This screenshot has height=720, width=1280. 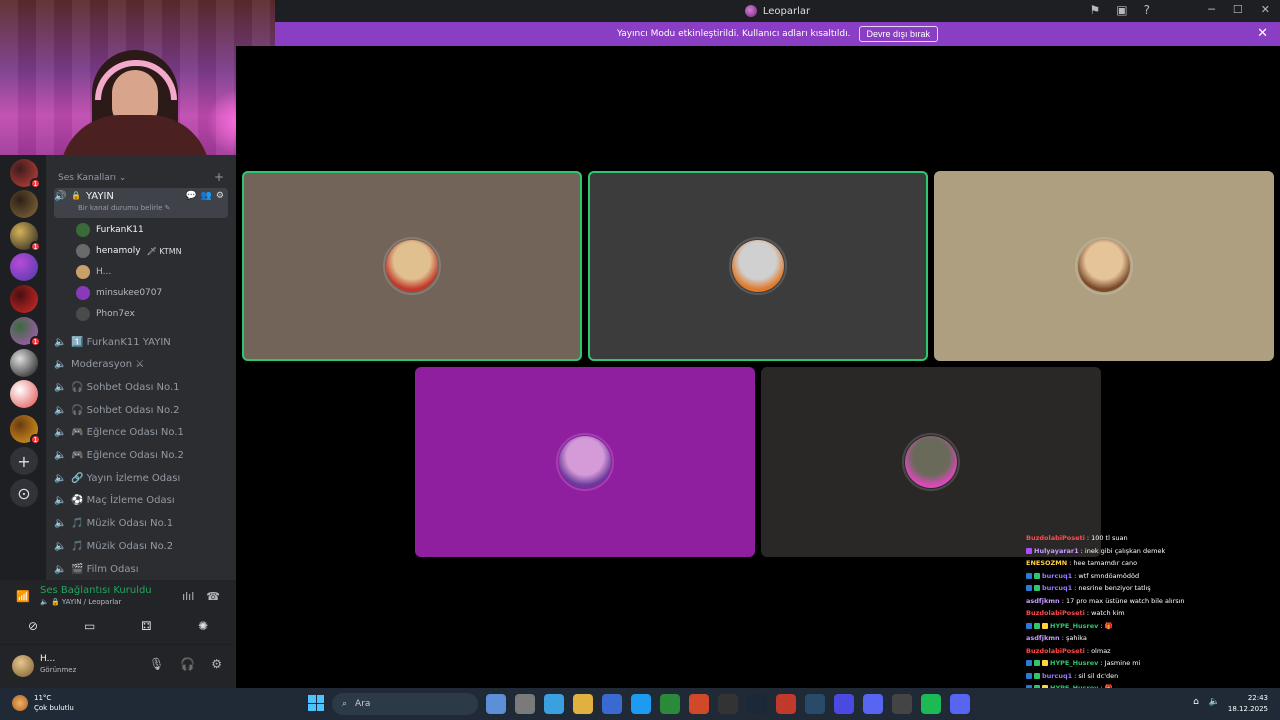 What do you see at coordinates (1262, 33) in the screenshot?
I see `banner-close-icon: ✕` at bounding box center [1262, 33].